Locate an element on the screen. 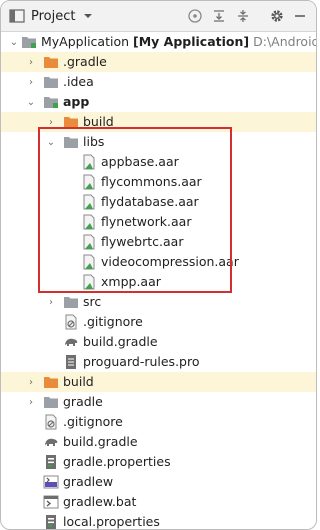  tree-row-gradle-dir: › .gradle is located at coordinates (158, 62).